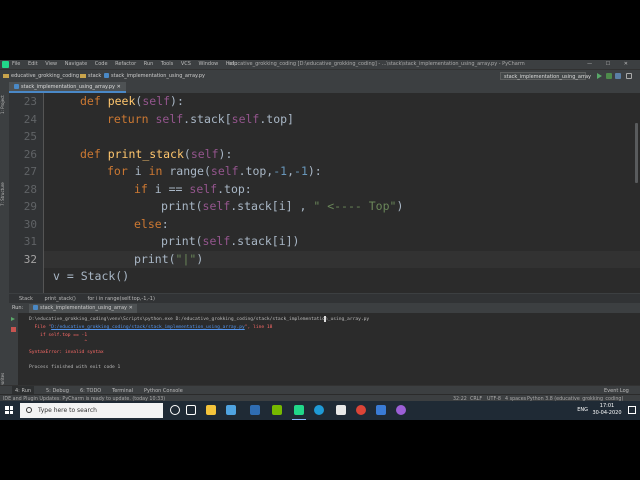  I want to click on run-panel-header: Run: stack_implementation_using_array ✕, so click(324, 308).